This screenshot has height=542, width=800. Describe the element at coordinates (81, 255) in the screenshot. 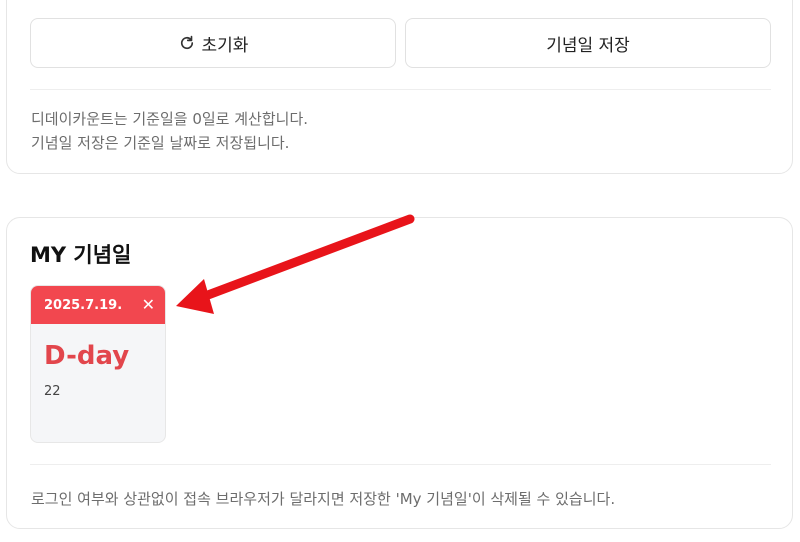

I see `section-title: MY 기념일` at that location.